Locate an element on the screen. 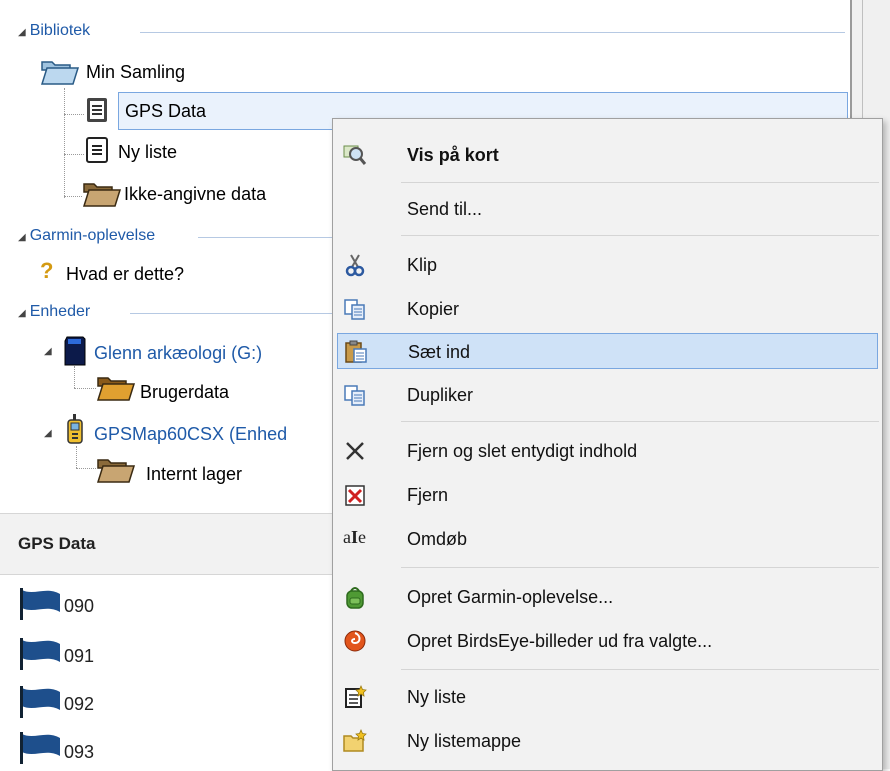  waypoint-label: 091 is located at coordinates (79, 656).